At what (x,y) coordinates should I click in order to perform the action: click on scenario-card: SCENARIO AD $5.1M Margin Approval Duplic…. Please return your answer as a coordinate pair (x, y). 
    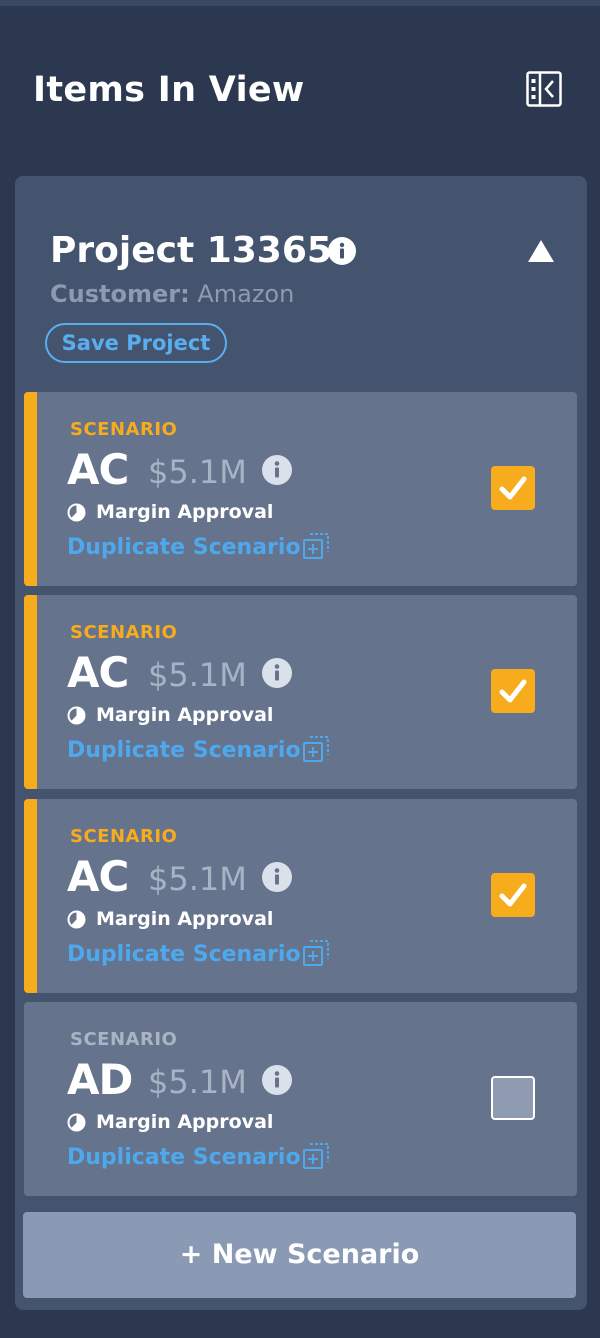
    Looking at the image, I should click on (300, 1099).